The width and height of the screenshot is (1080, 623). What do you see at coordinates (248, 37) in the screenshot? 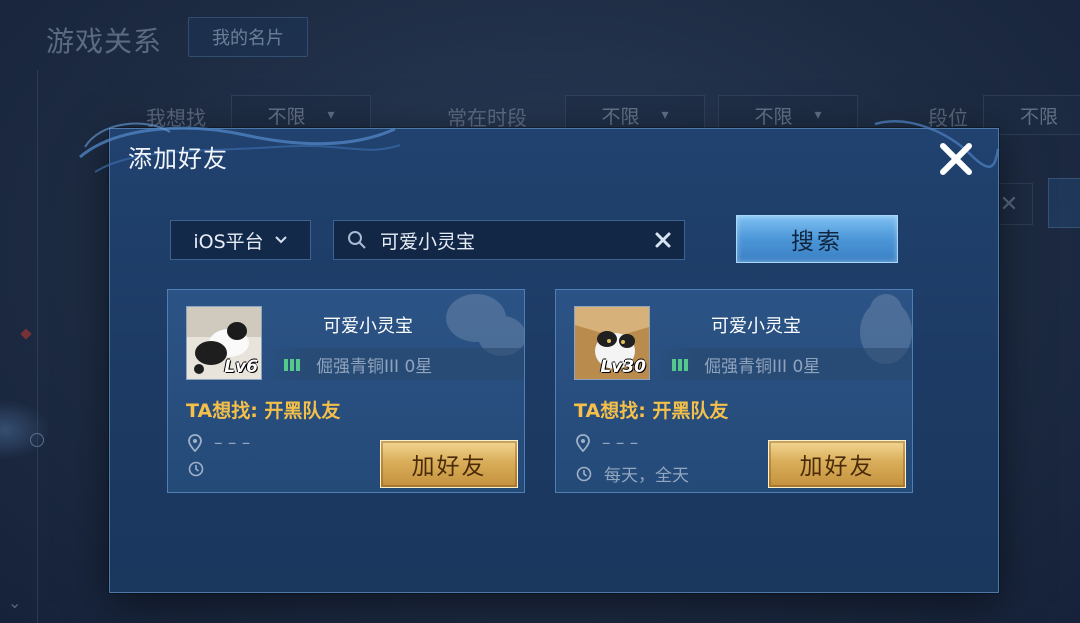
I see `my-card-button: 我的名片` at bounding box center [248, 37].